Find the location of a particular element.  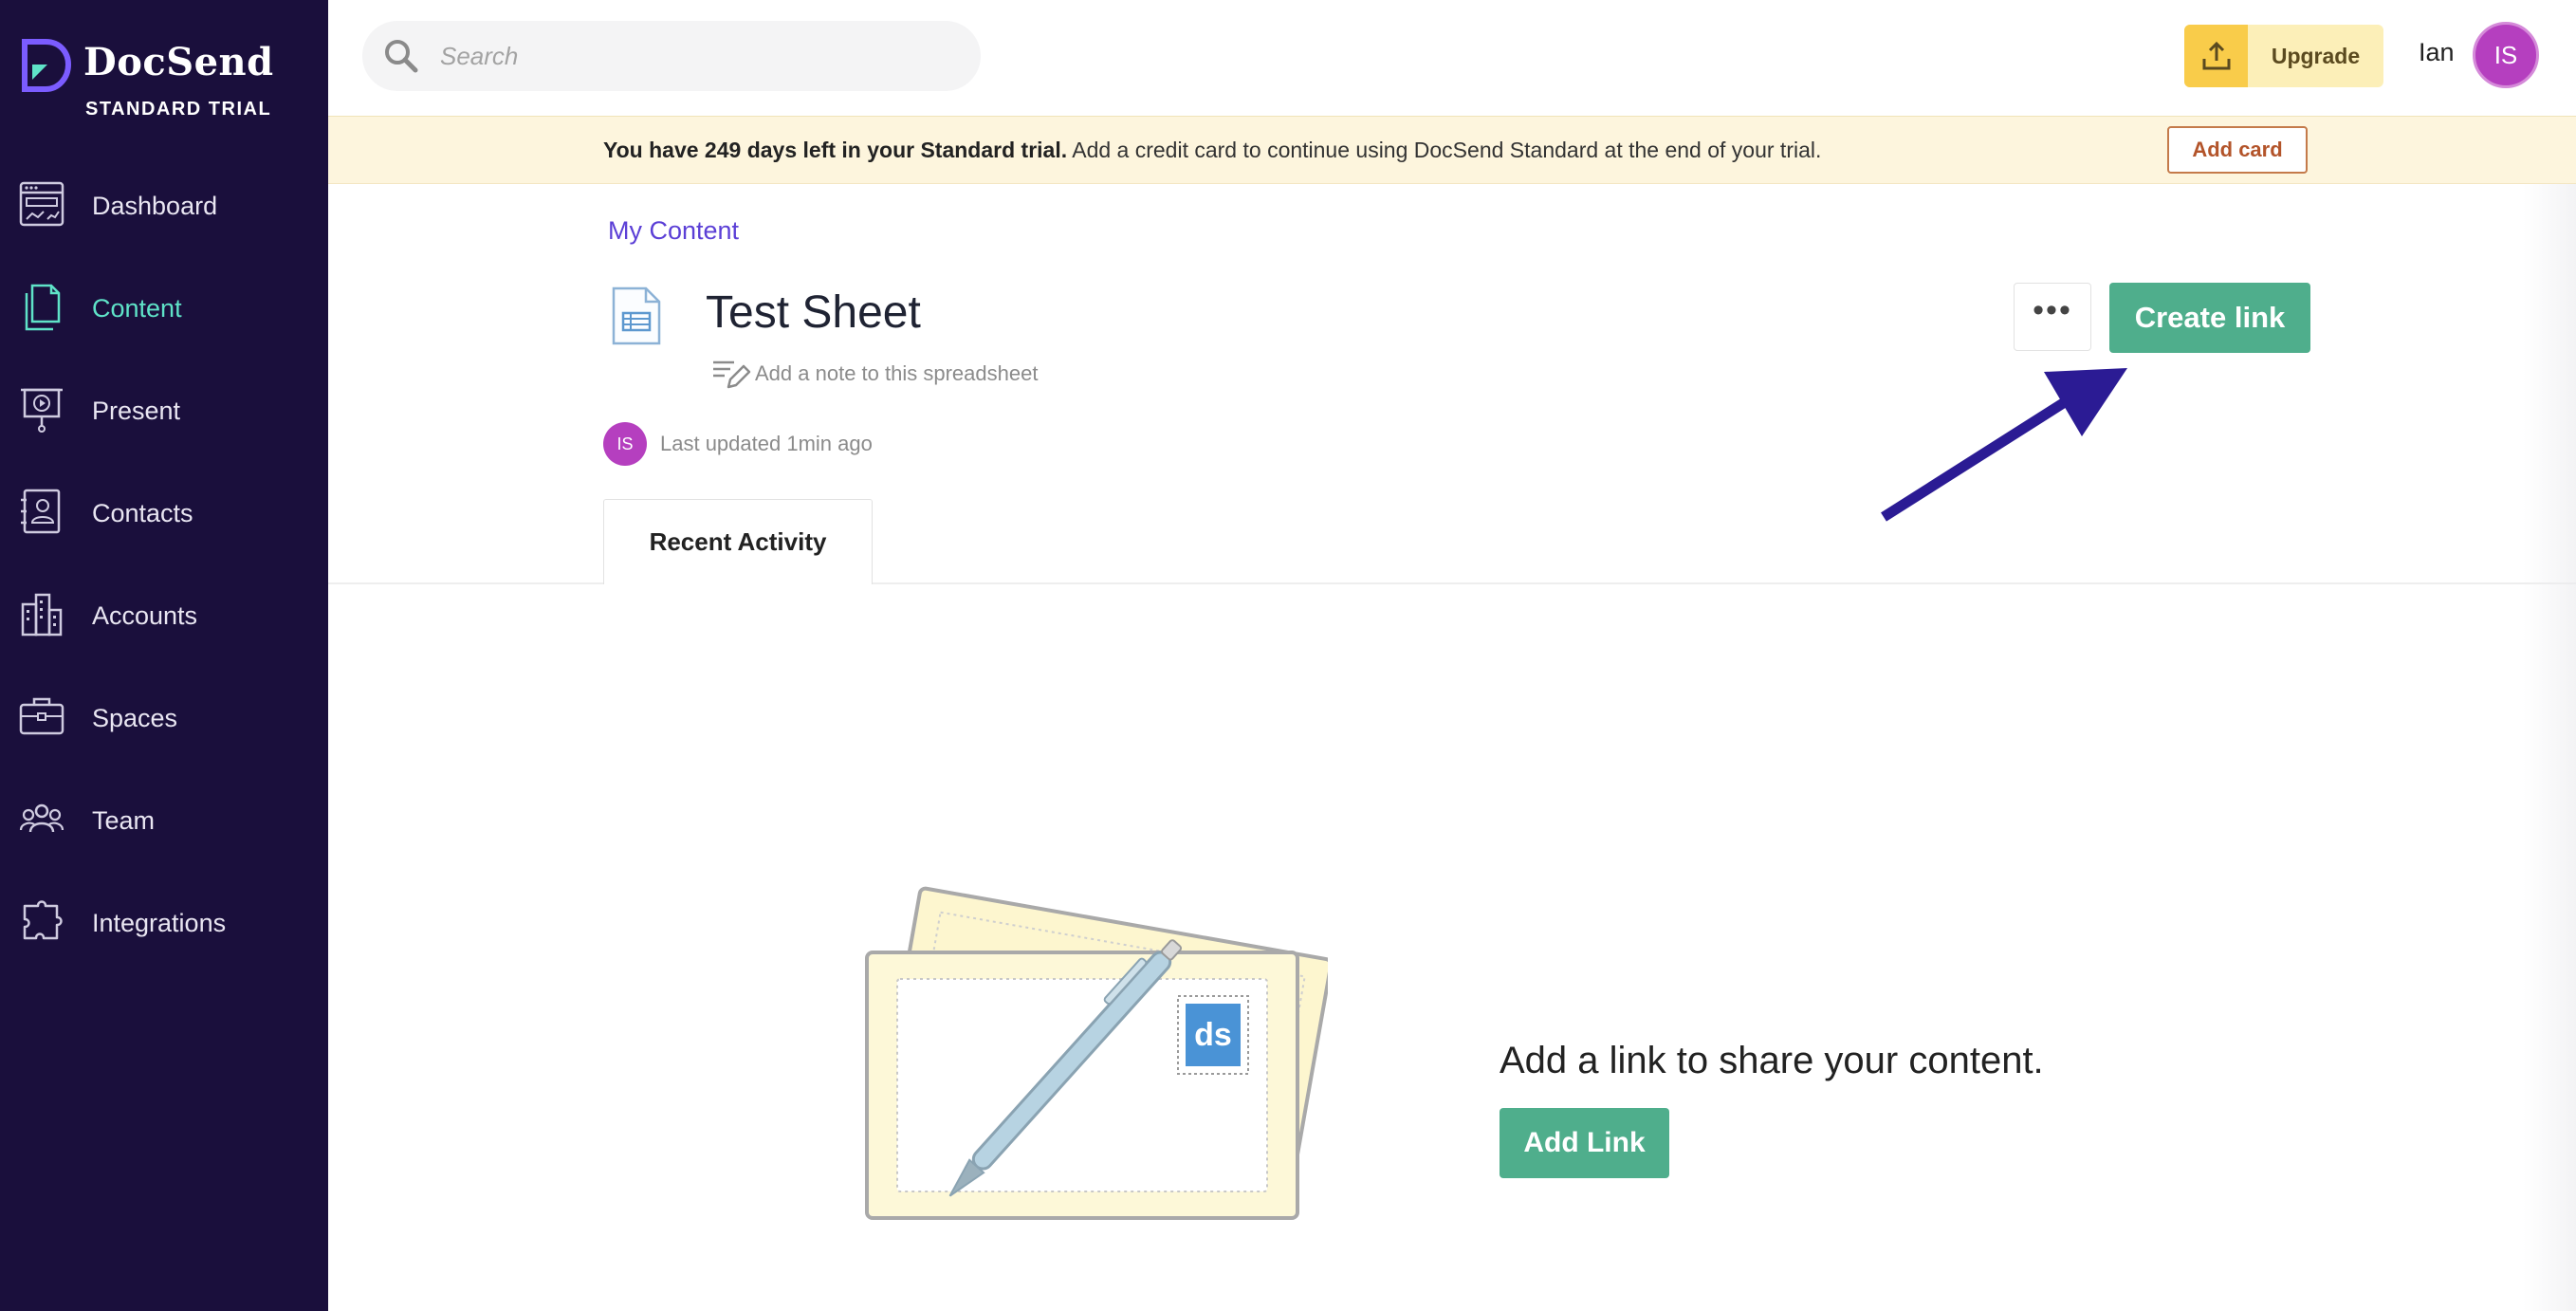

sidebar-item-accounts: Accounts is located at coordinates (164, 615).